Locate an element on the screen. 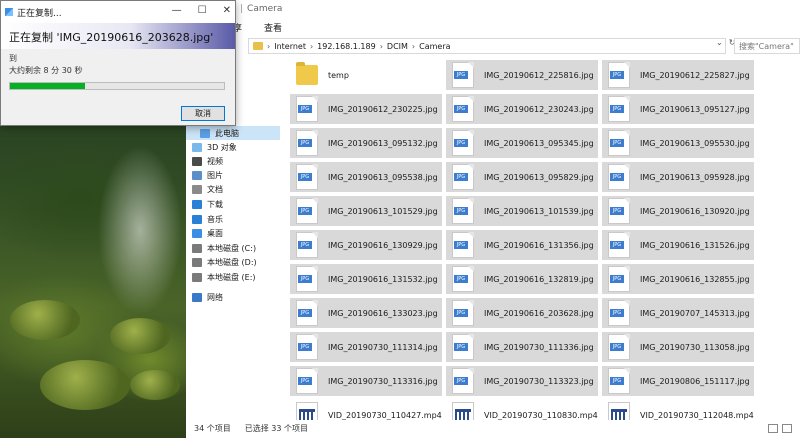  file-tile: JPG IMG_20190616_133023.jpg is located at coordinates (366, 313).